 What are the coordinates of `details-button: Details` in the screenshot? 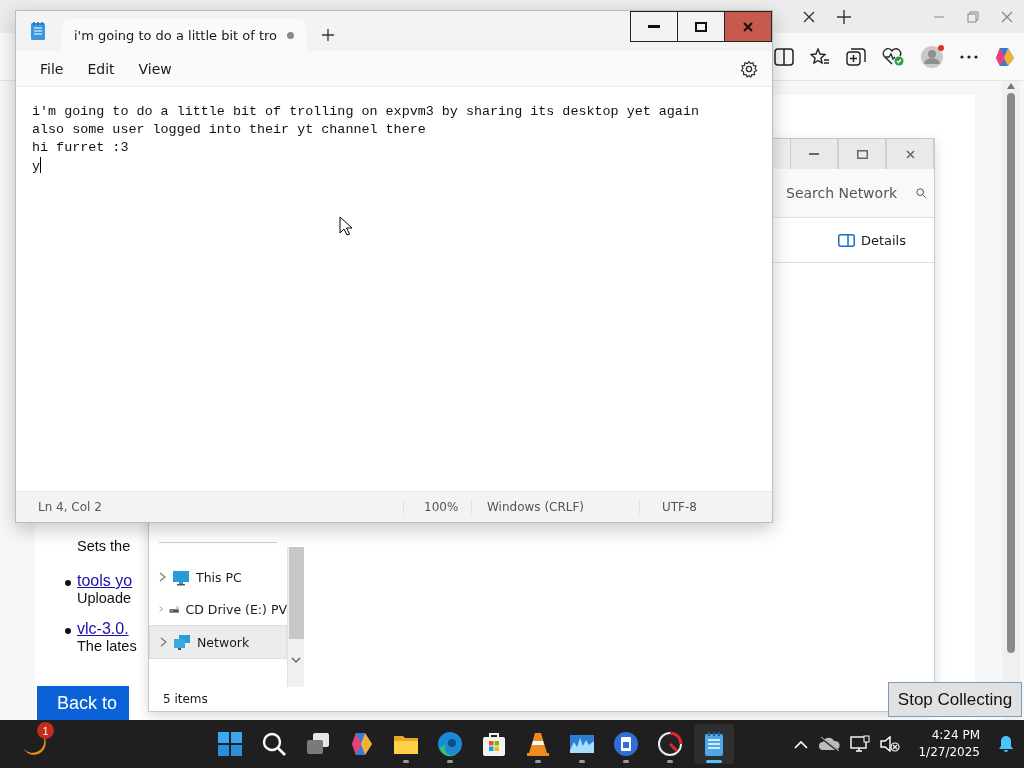 It's located at (871, 240).